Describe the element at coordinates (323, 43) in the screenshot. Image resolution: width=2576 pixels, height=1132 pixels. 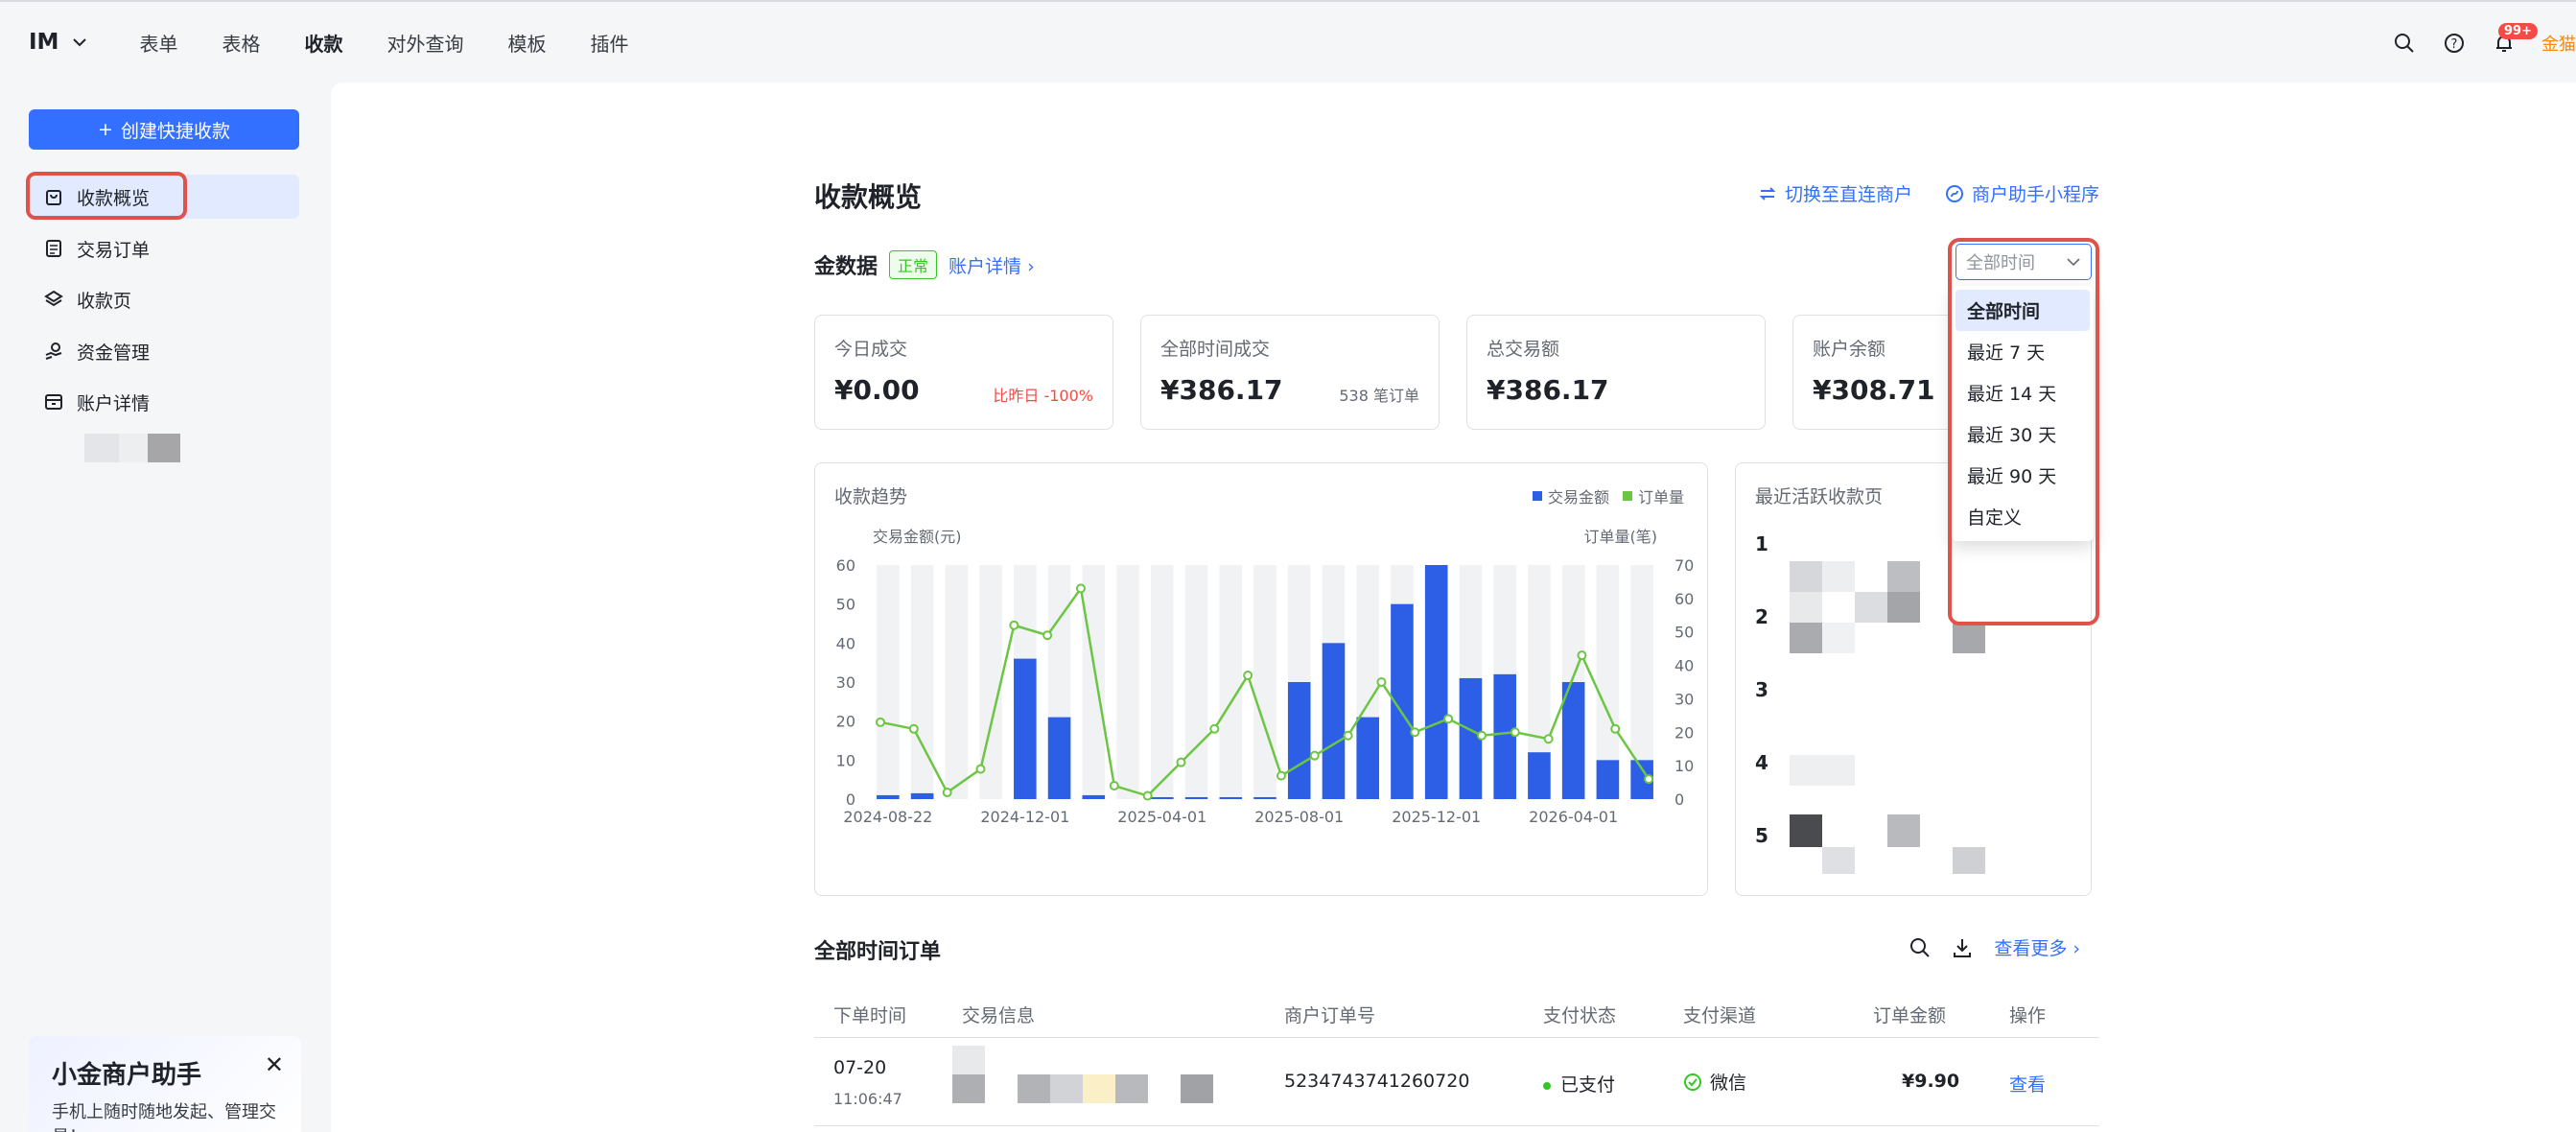
I see `nav-item-payment: 收款` at that location.